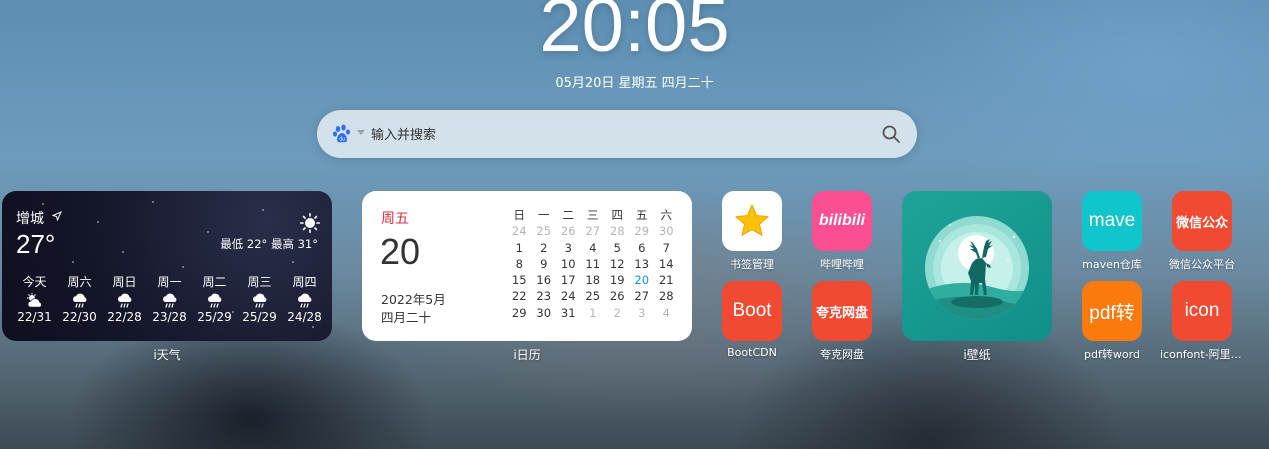 Image resolution: width=1269 pixels, height=449 pixels. I want to click on app-tile-quark: 夸克网盘, so click(842, 311).